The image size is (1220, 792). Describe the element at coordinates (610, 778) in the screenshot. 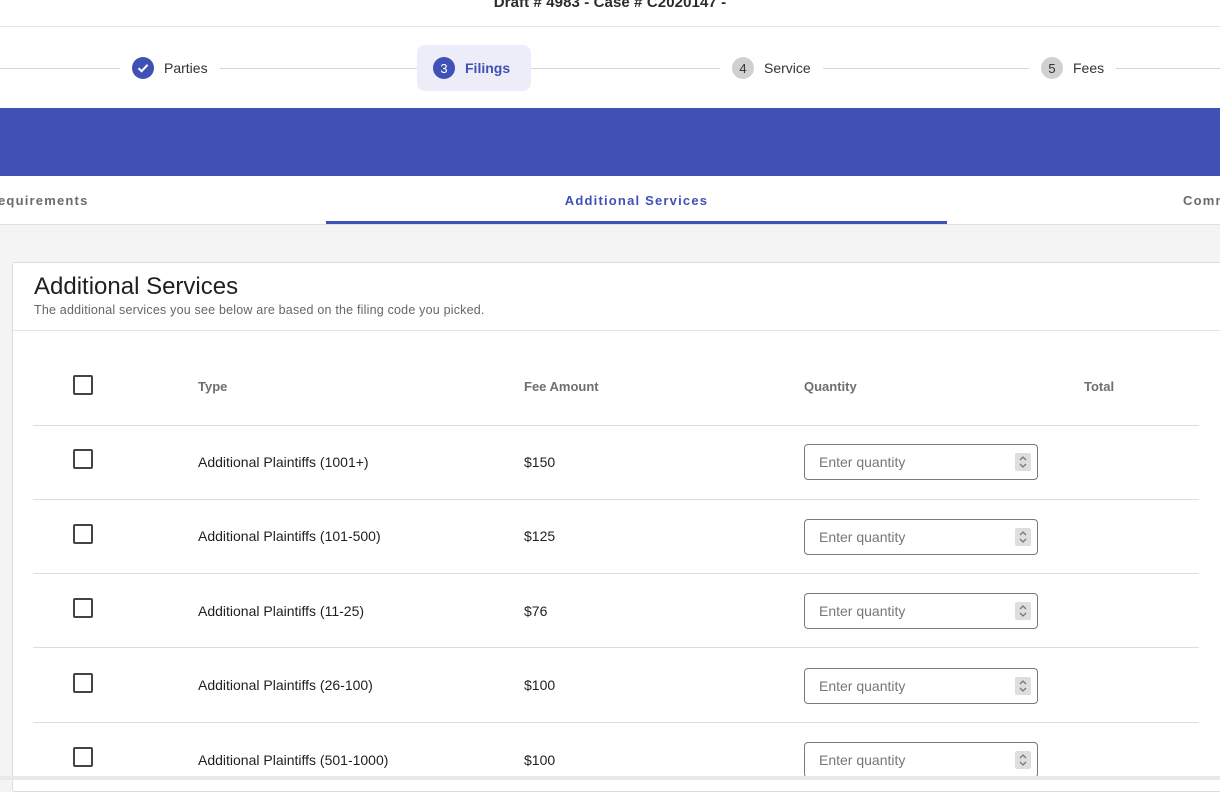

I see `horizontal-scrollbar` at that location.